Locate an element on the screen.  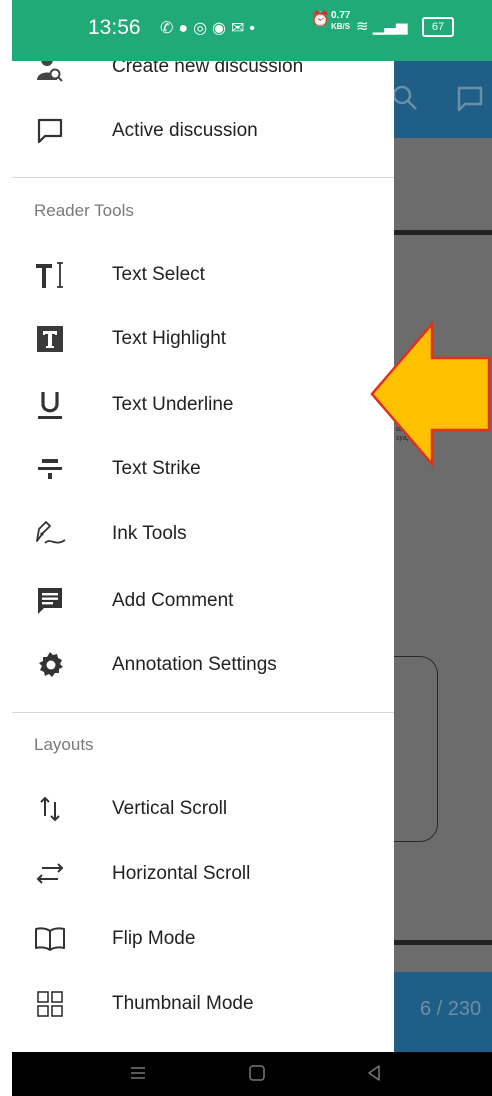
drawer-item-annotation-settings: Annotation Settings is located at coordinates (203, 665).